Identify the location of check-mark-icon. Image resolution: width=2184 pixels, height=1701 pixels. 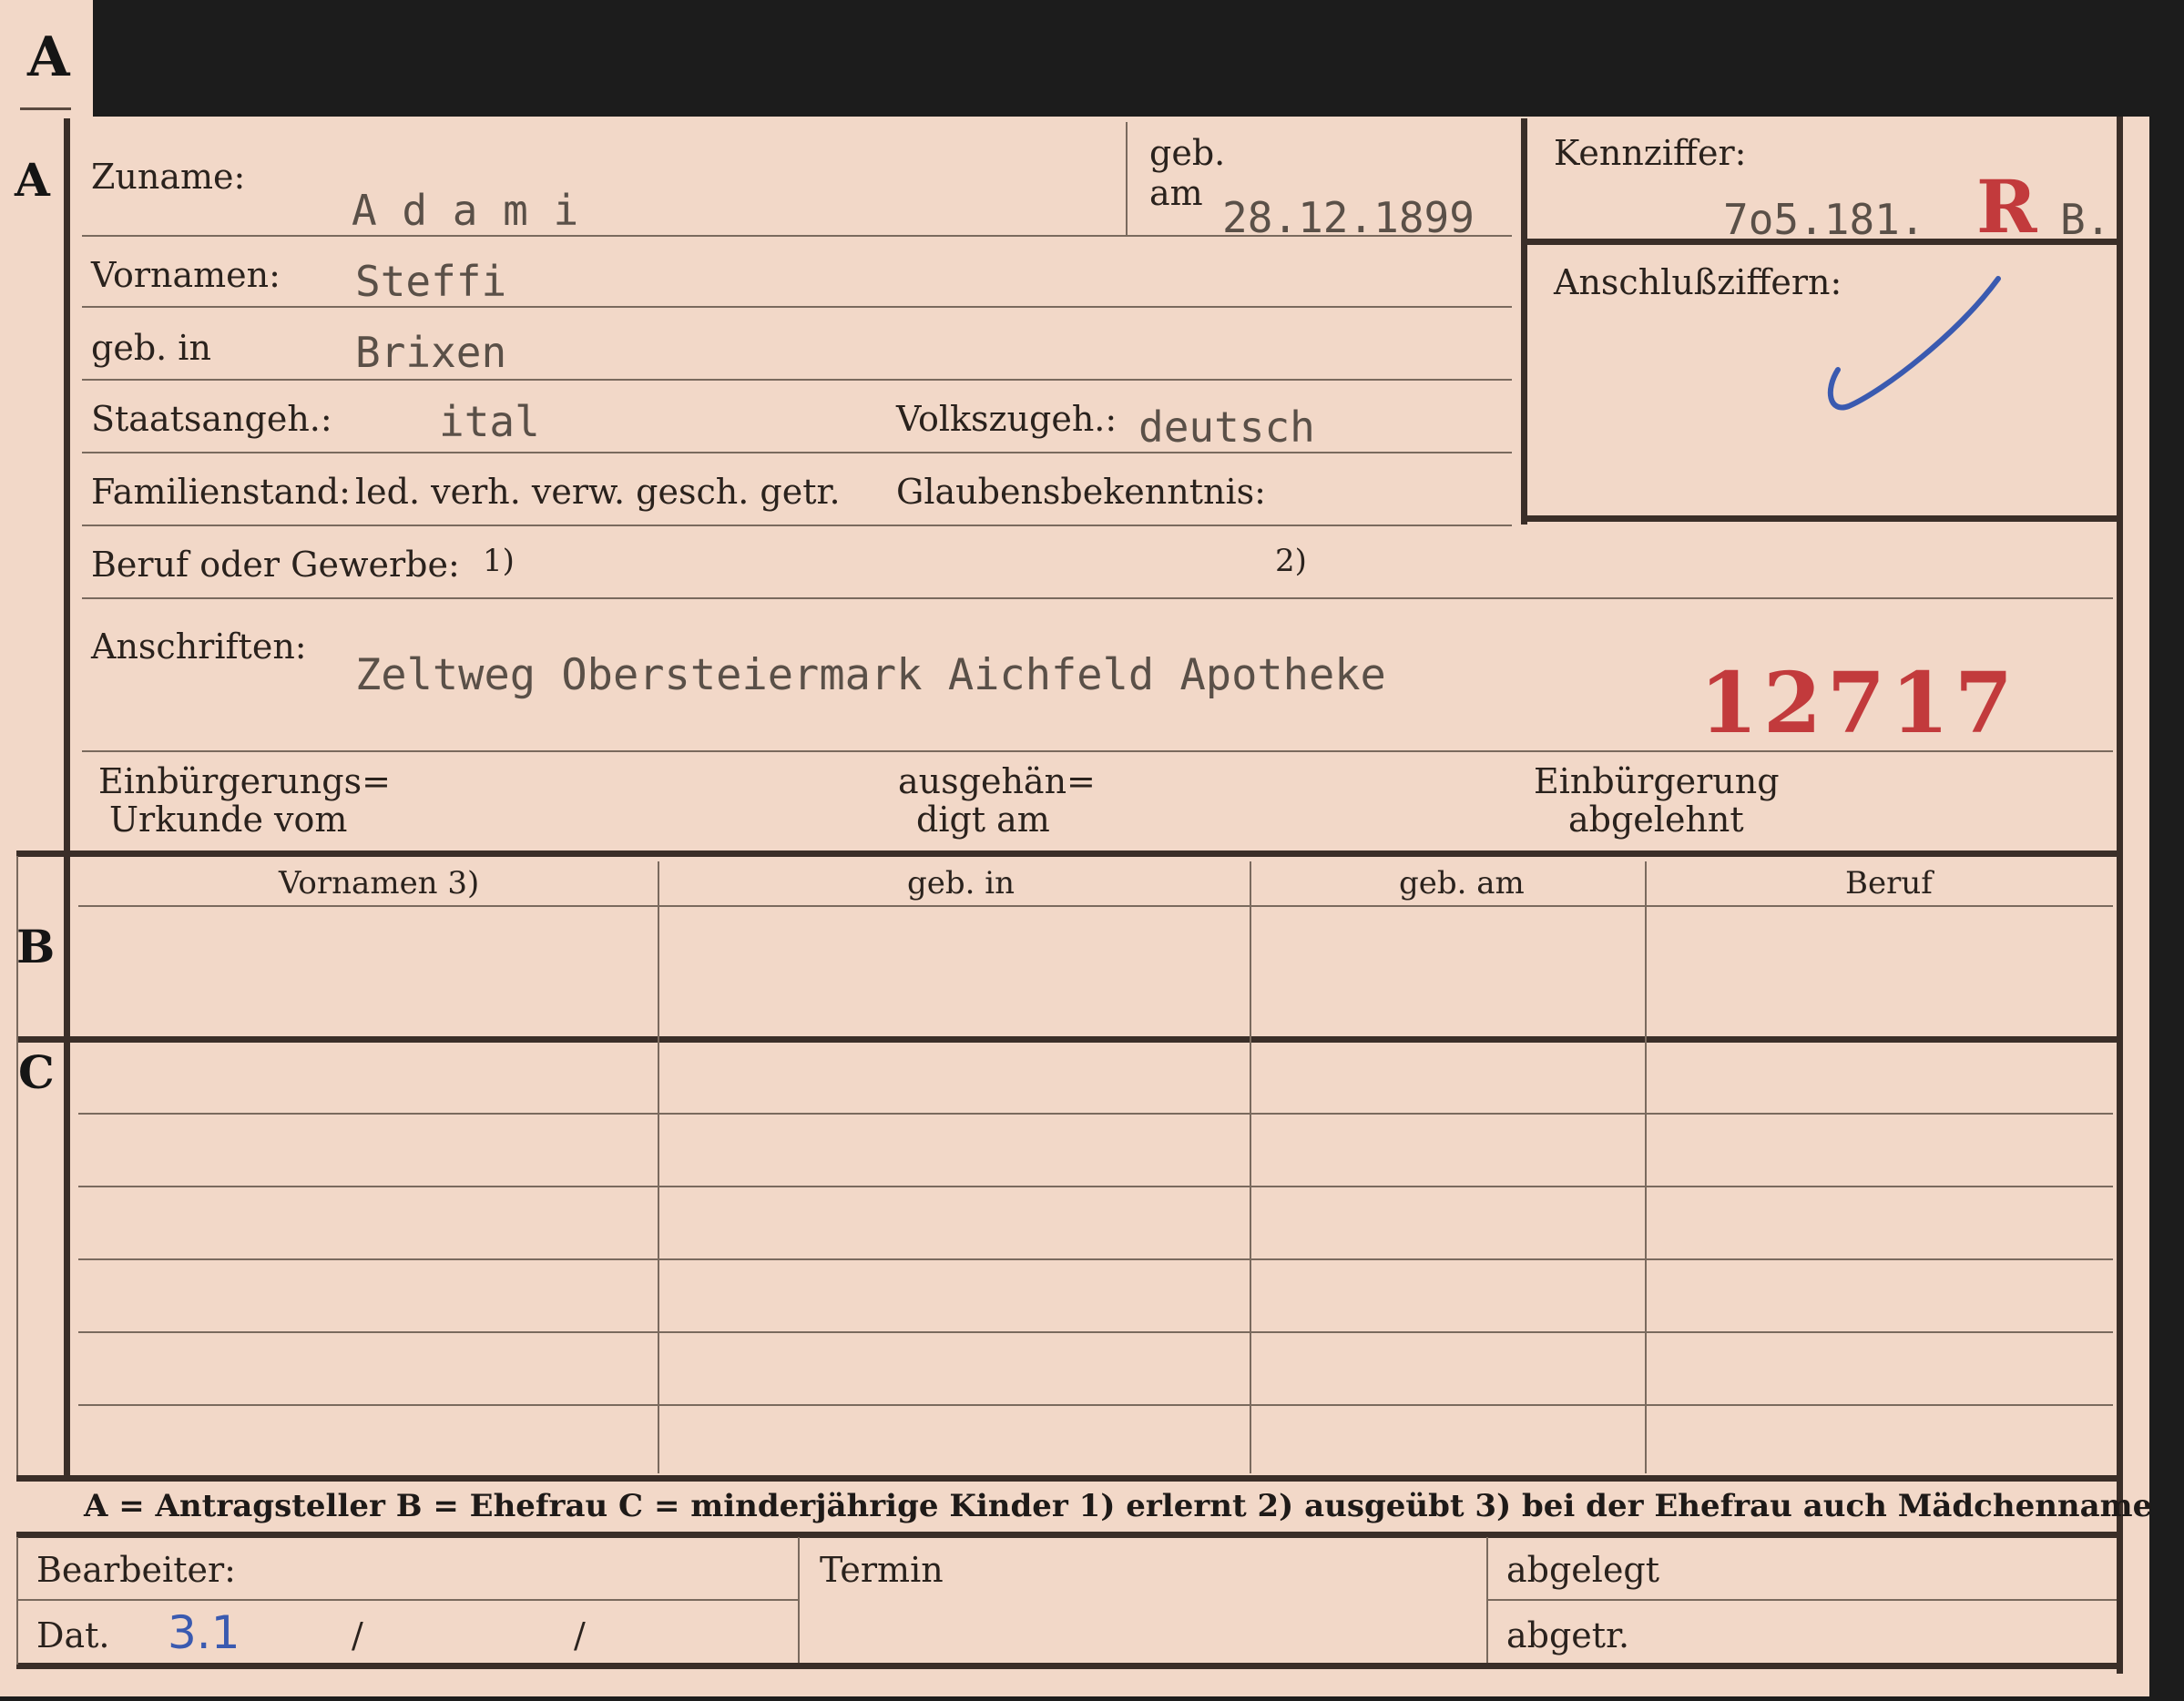
(1914, 343).